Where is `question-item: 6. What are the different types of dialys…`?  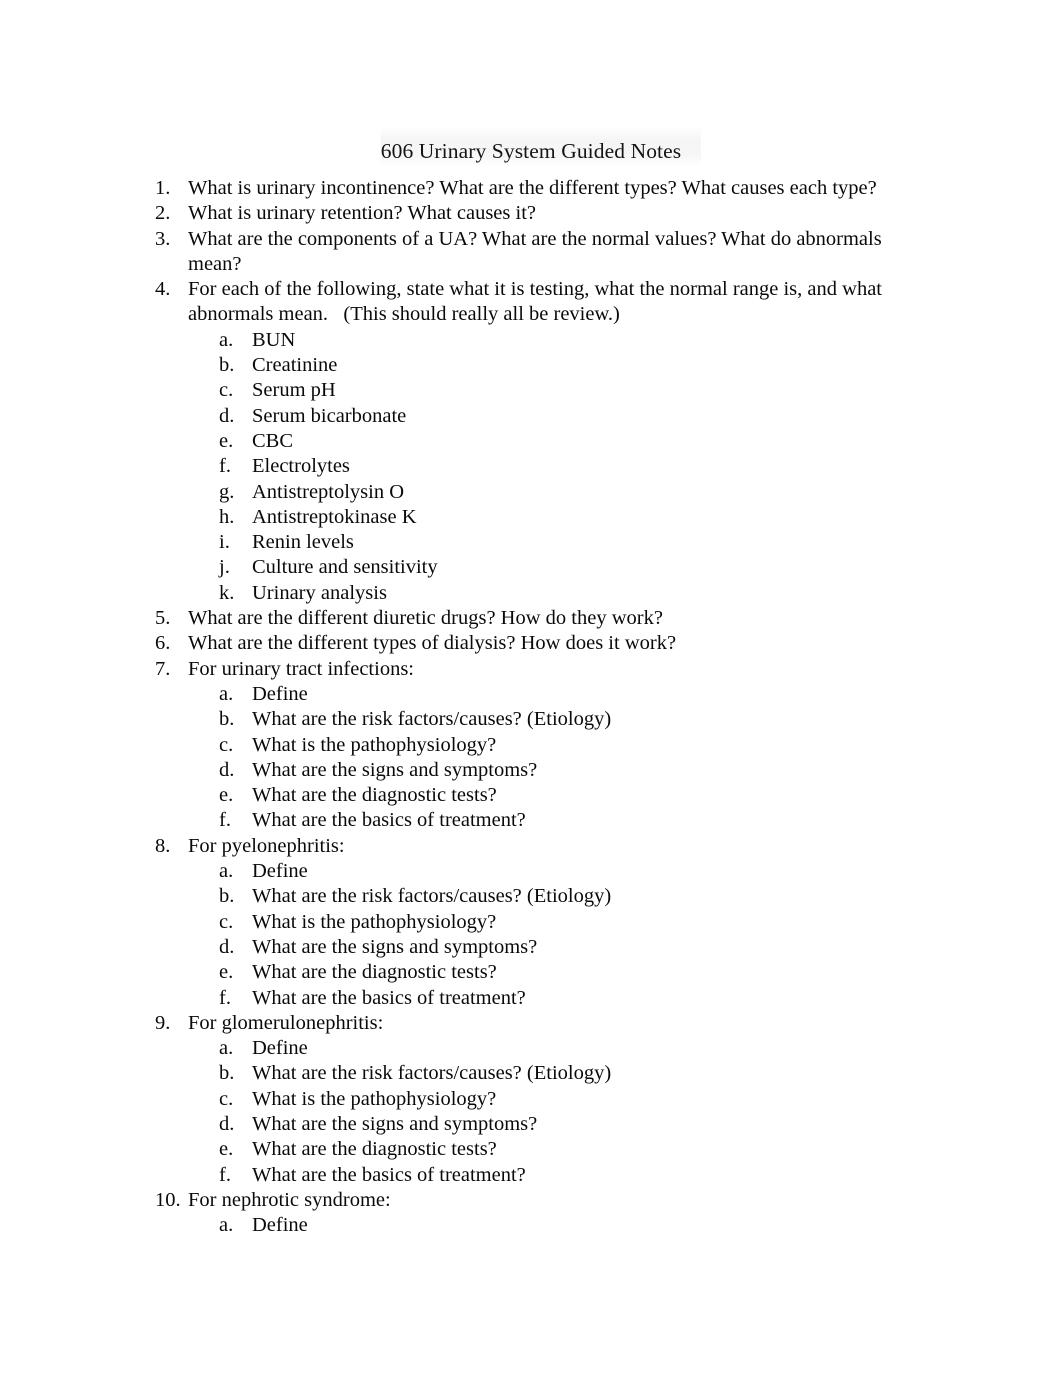 question-item: 6. What are the different types of dialys… is located at coordinates (531, 643).